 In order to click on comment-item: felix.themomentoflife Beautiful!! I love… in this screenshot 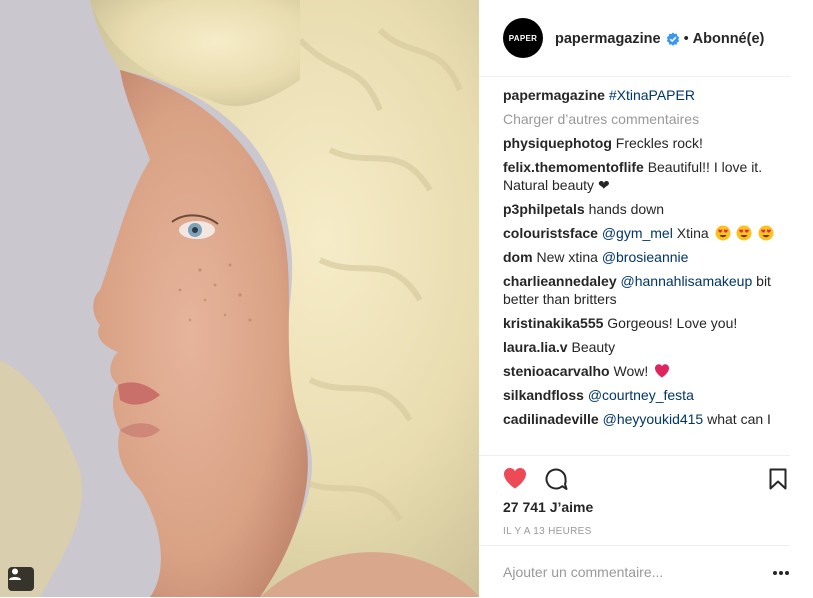, I will do `click(644, 176)`.